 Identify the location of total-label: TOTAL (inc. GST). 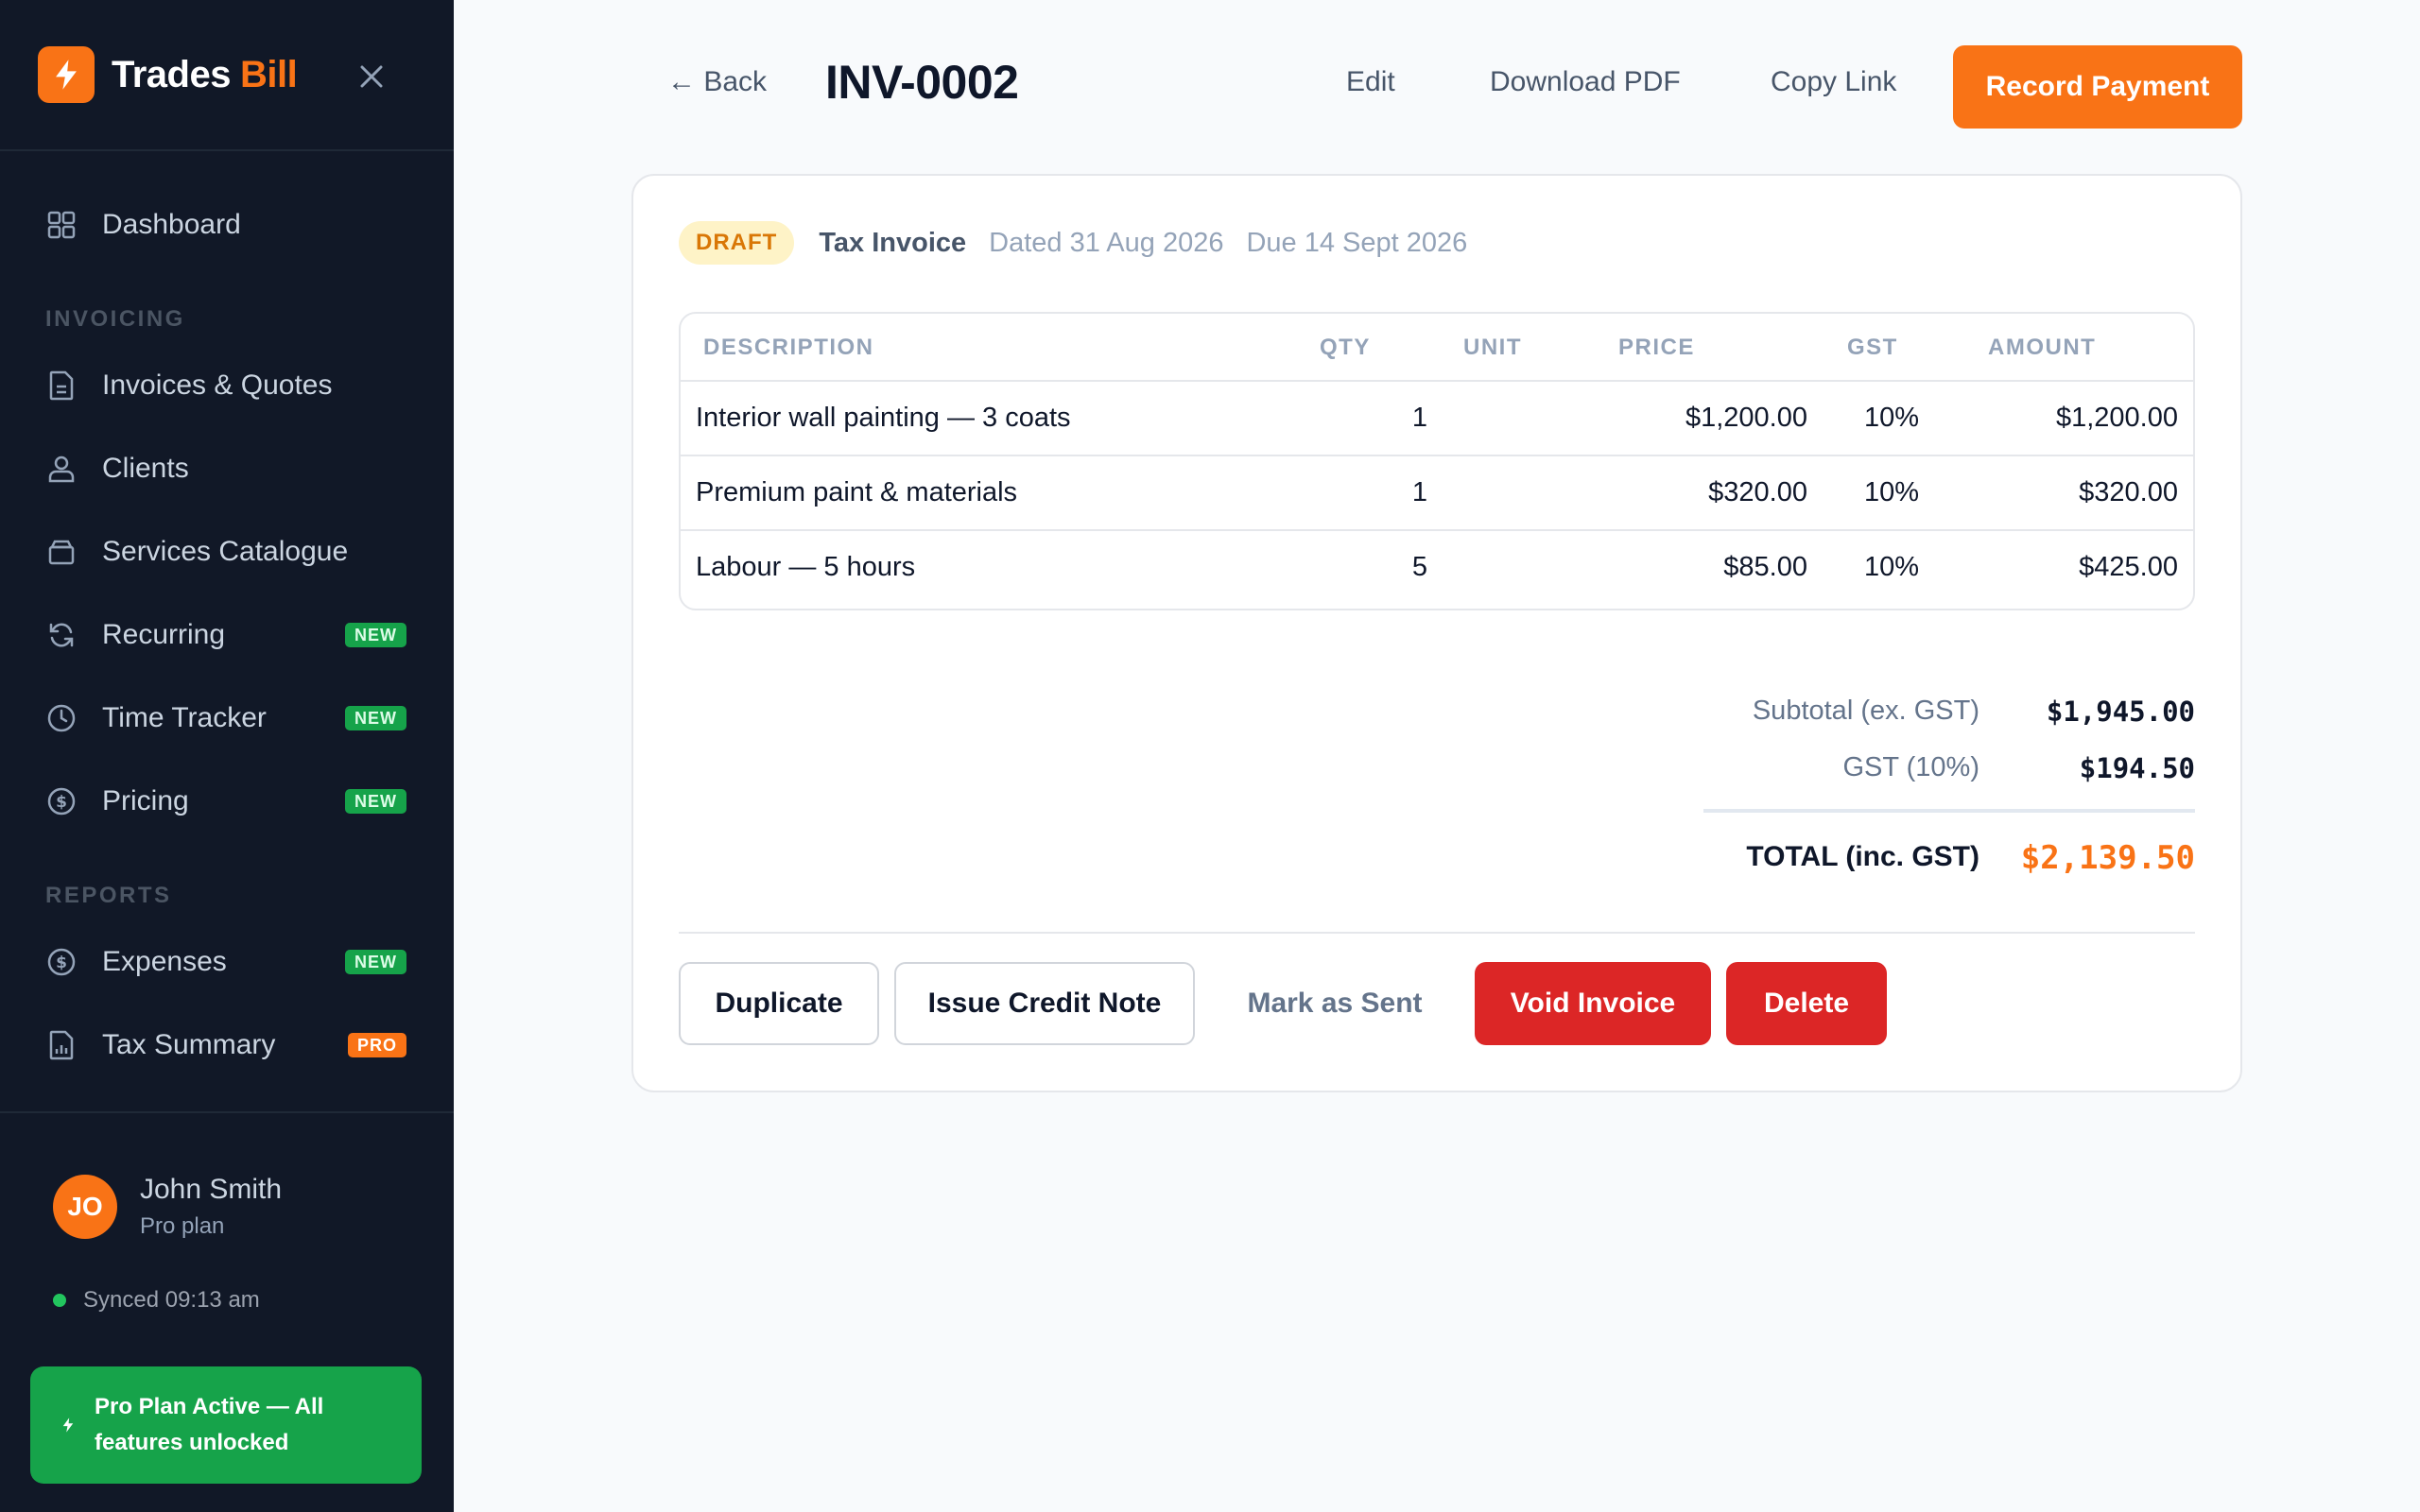
(1862, 856).